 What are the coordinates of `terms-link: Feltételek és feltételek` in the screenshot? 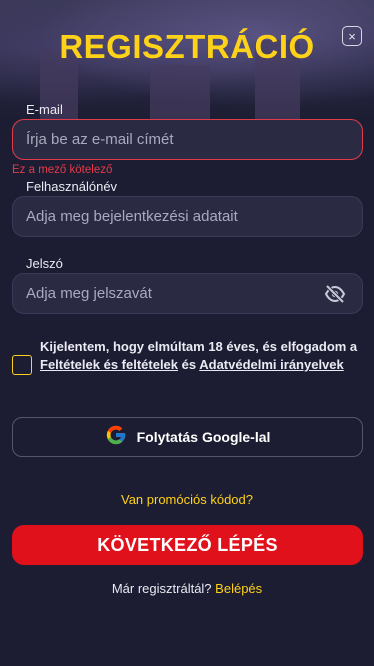 It's located at (109, 364).